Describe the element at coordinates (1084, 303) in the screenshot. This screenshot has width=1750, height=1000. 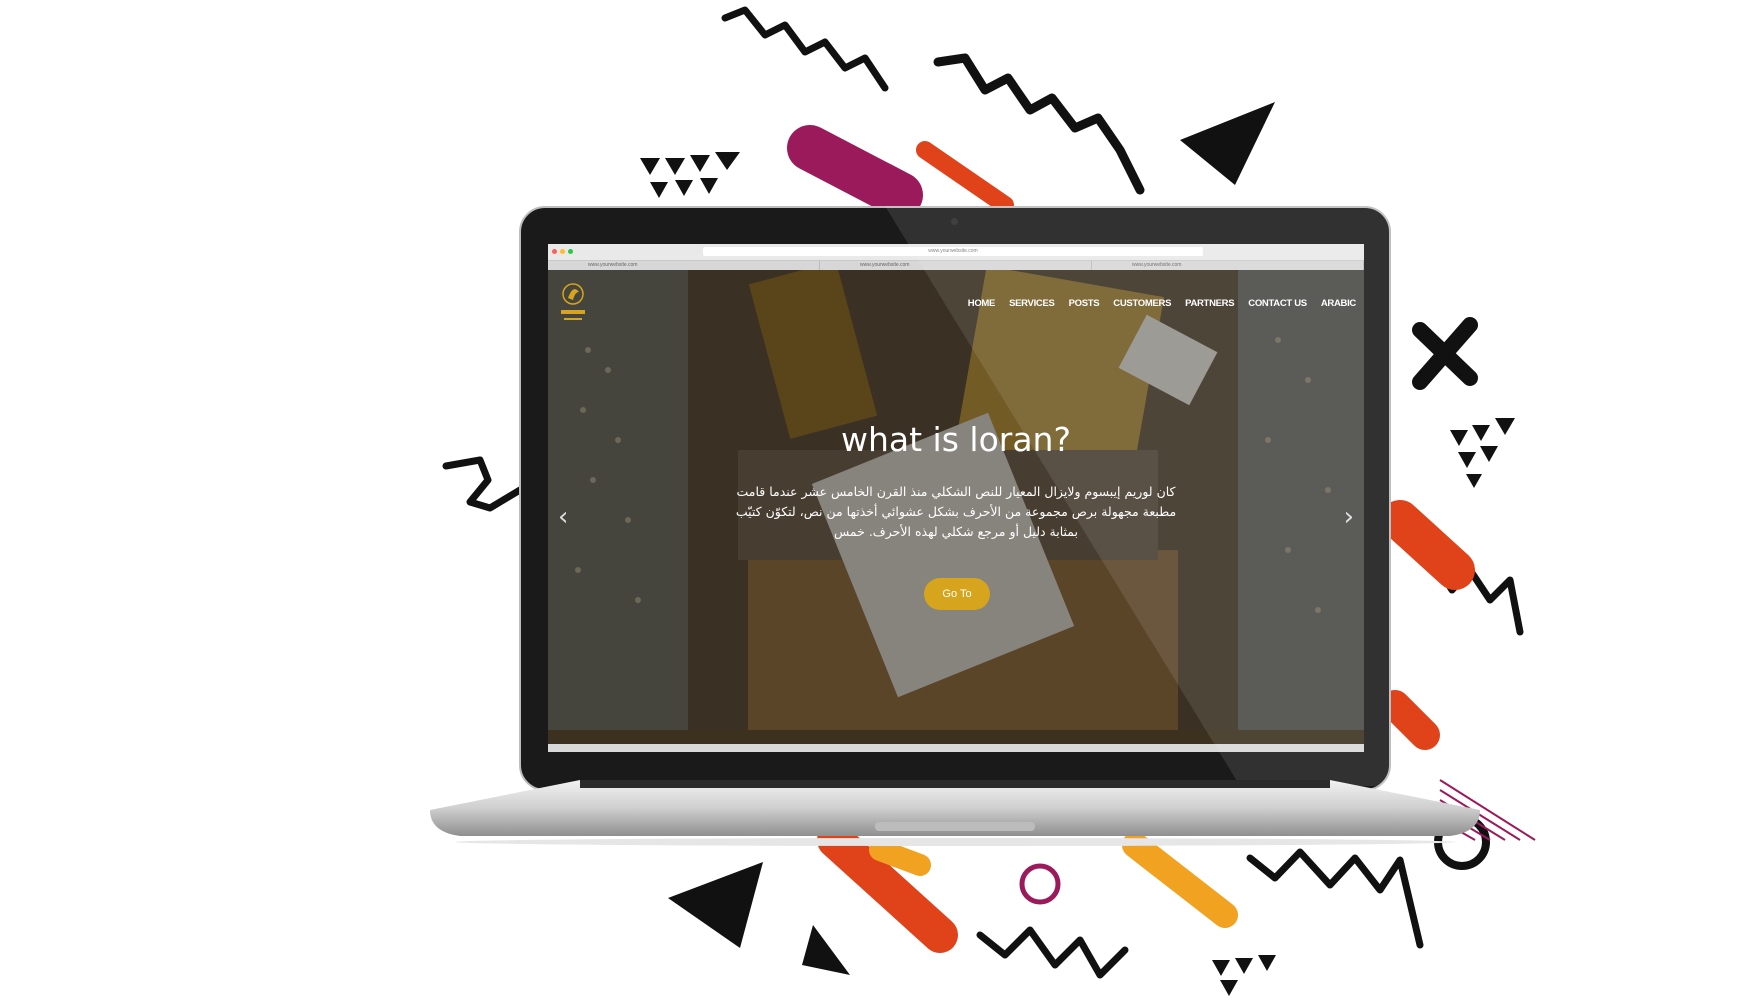
I see `nav-posts: POSTS` at that location.